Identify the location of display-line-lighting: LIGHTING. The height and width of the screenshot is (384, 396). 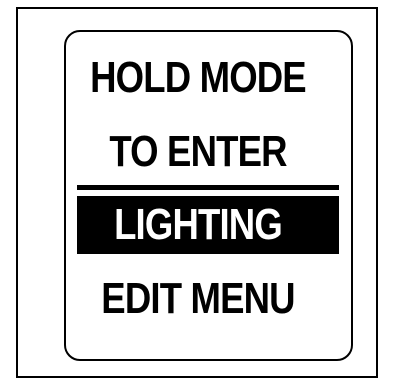
(198, 224).